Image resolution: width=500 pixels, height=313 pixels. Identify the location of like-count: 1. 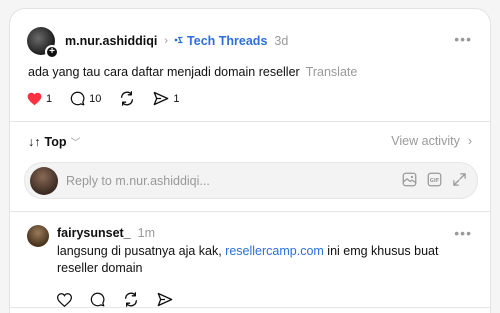
(49, 98).